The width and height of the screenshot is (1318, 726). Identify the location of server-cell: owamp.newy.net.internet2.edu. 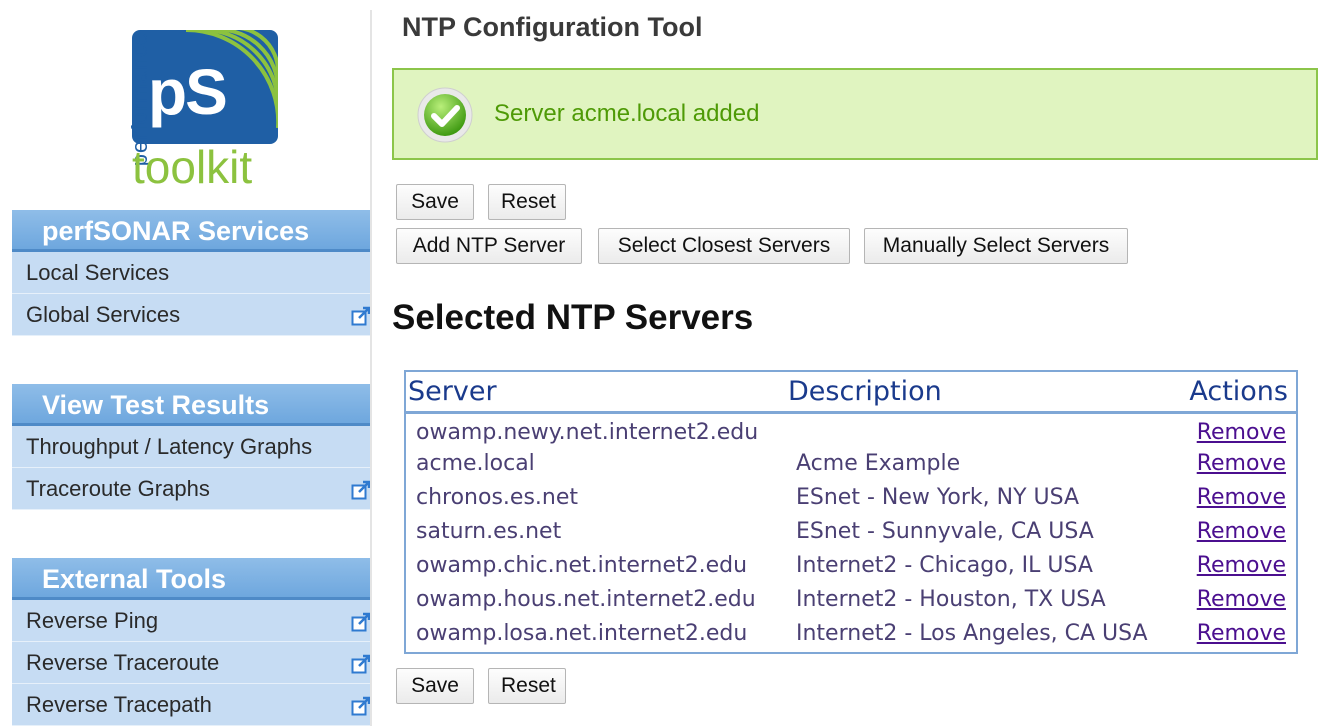
(587, 433).